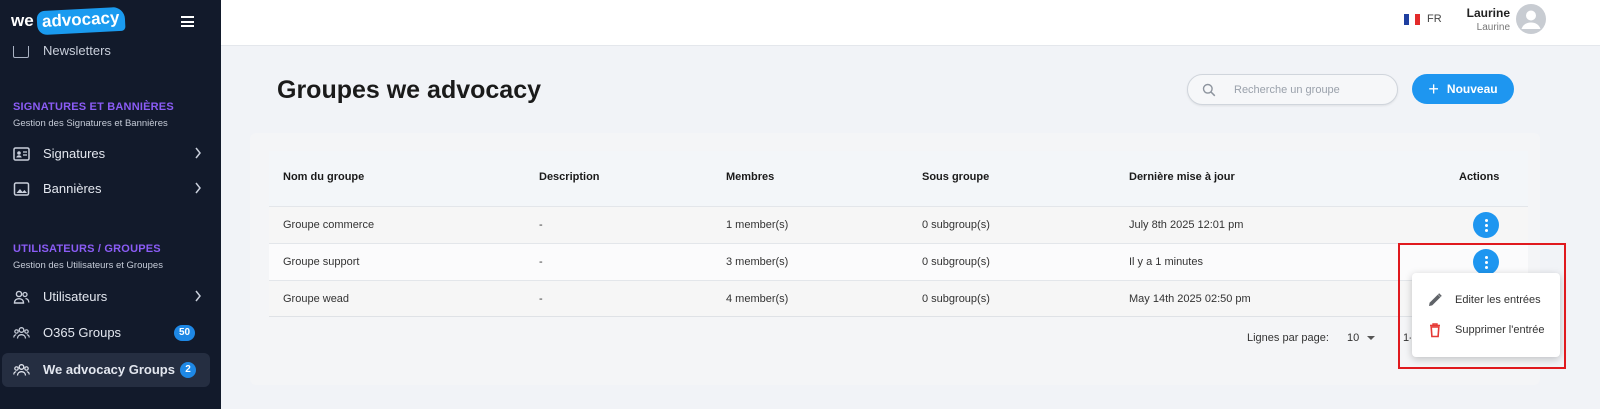 This screenshot has height=409, width=1600. Describe the element at coordinates (21, 297) in the screenshot. I see `users-icon` at that location.